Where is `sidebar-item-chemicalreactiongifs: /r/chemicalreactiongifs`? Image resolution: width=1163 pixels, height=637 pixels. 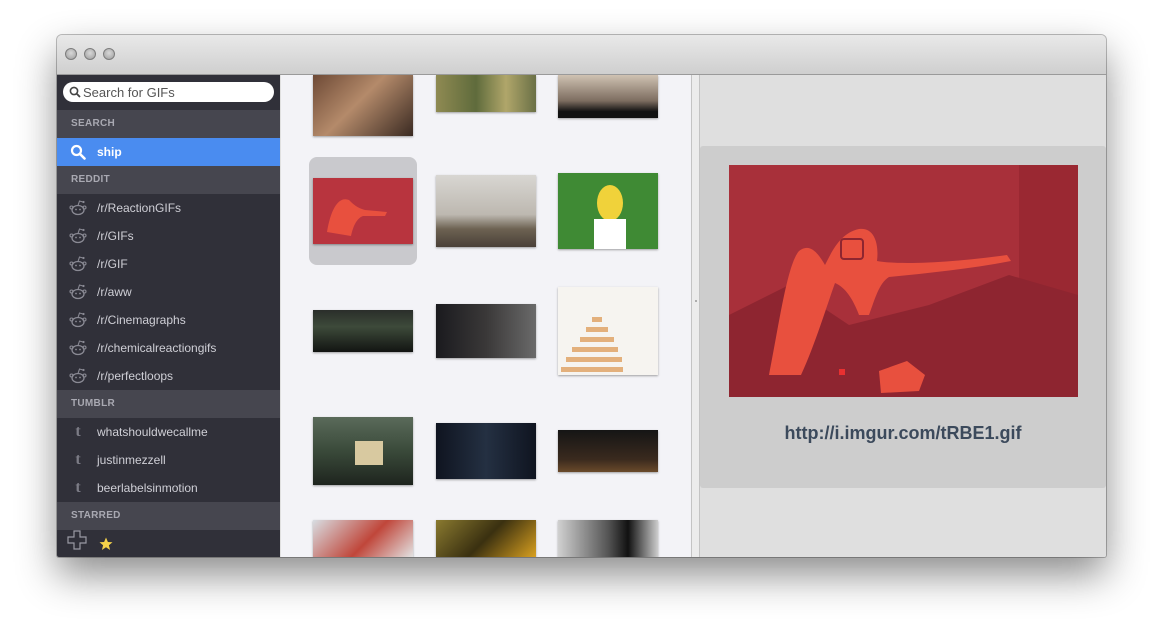 sidebar-item-chemicalreactiongifs: /r/chemicalreactiongifs is located at coordinates (168, 348).